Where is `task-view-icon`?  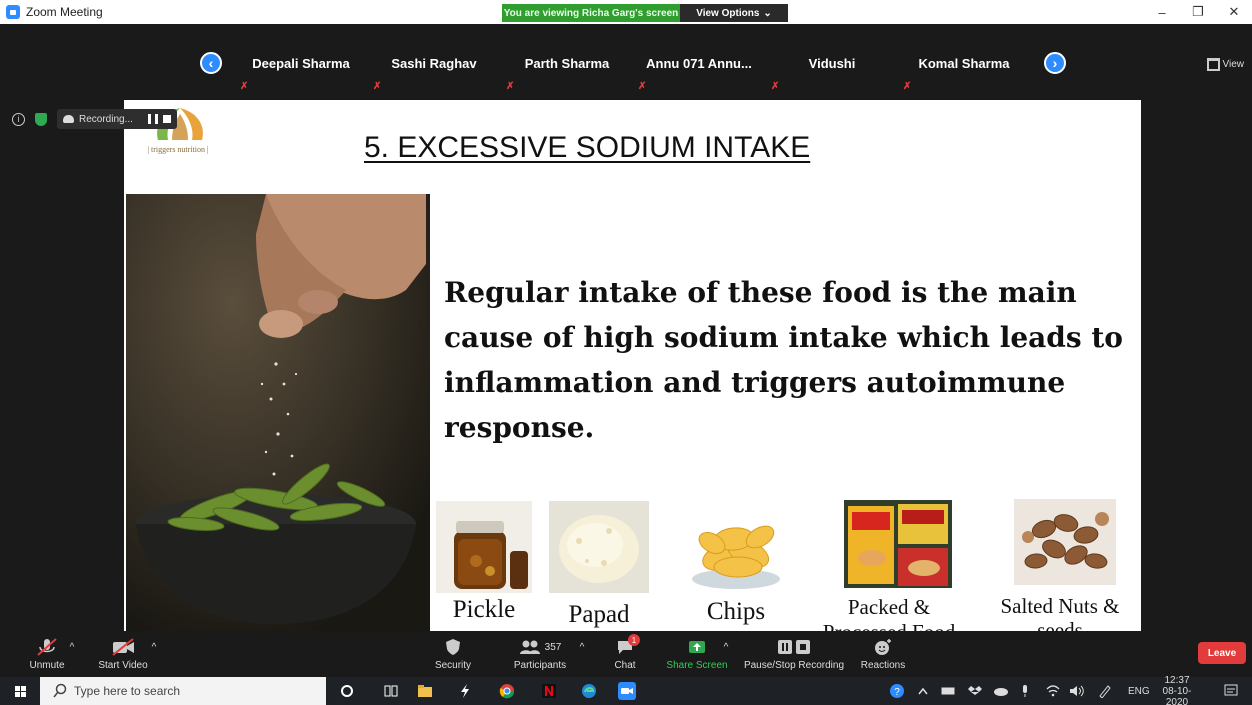 task-view-icon is located at coordinates (391, 691).